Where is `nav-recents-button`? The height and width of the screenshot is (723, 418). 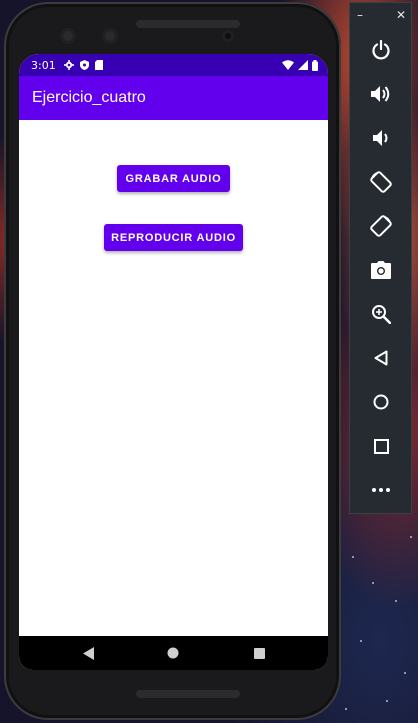 nav-recents-button is located at coordinates (259, 653).